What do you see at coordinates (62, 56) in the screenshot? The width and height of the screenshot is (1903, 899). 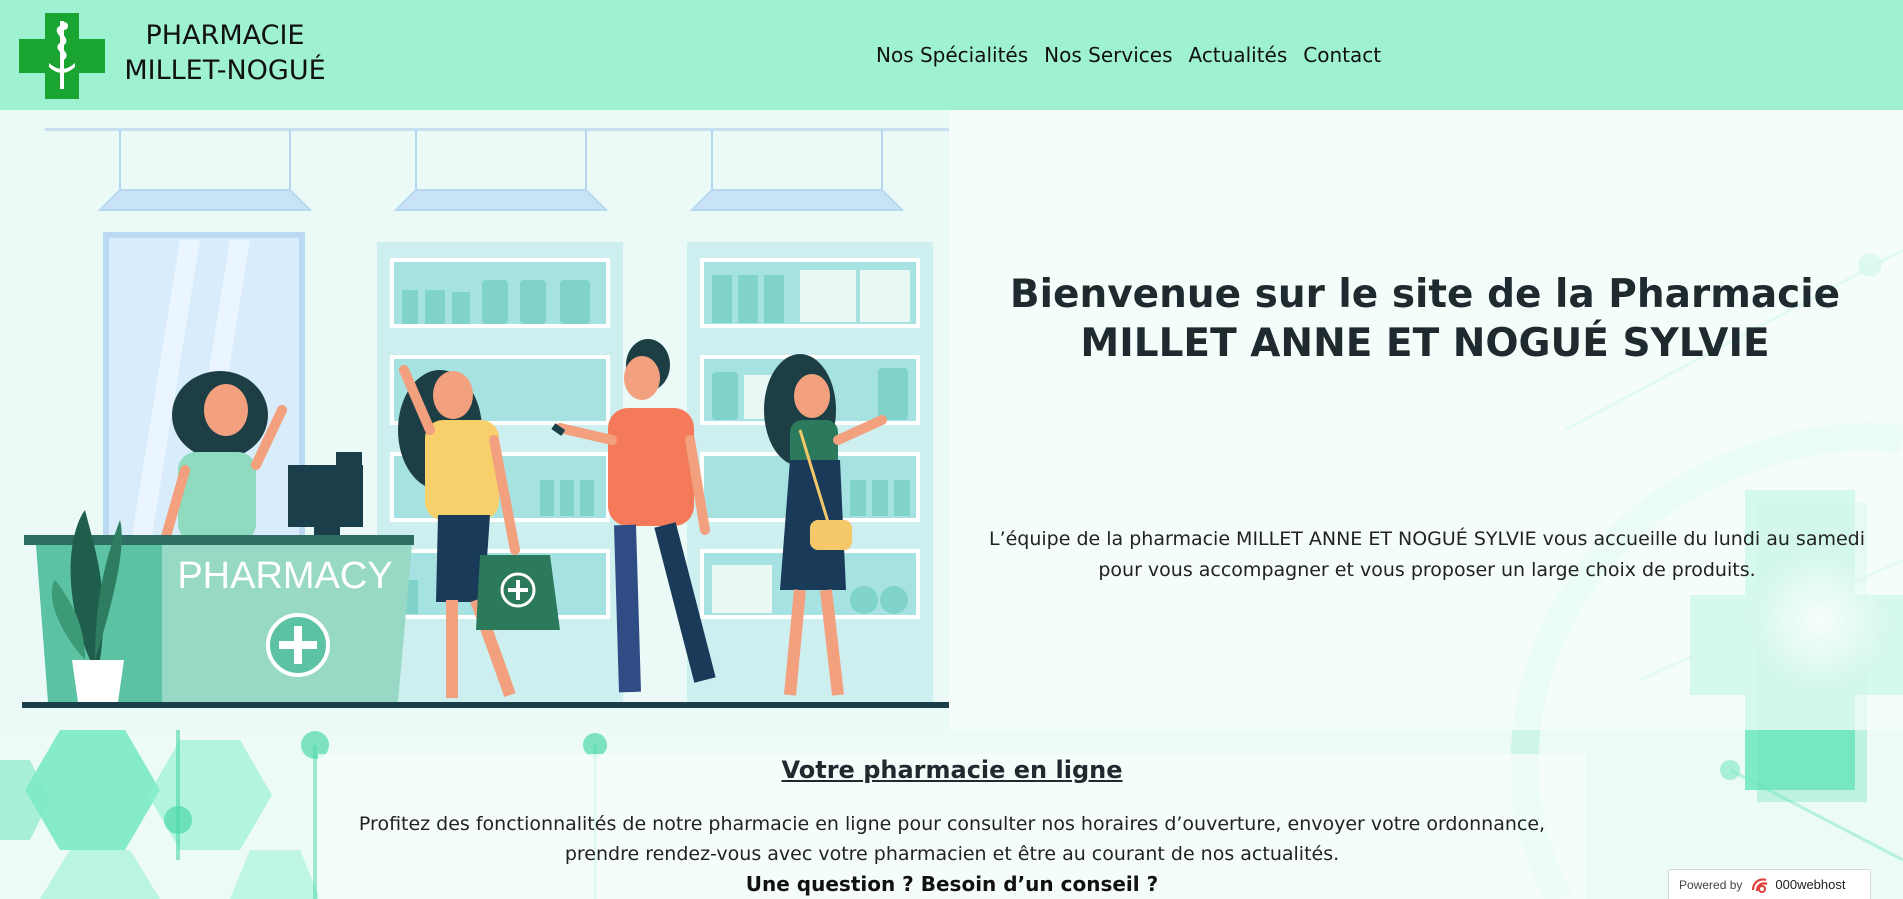 I see `pharmacy-cross-caduceus-icon` at bounding box center [62, 56].